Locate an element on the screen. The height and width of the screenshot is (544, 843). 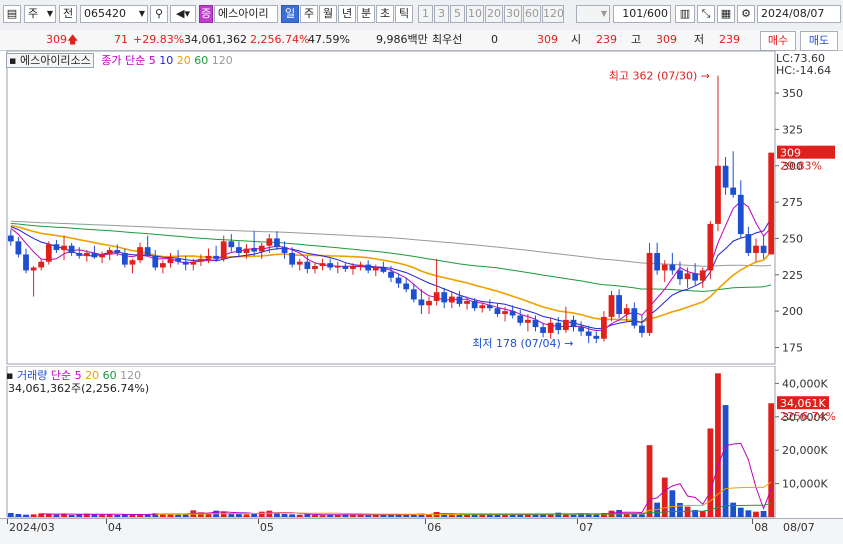
prev-button: 전 is located at coordinates (68, 14).